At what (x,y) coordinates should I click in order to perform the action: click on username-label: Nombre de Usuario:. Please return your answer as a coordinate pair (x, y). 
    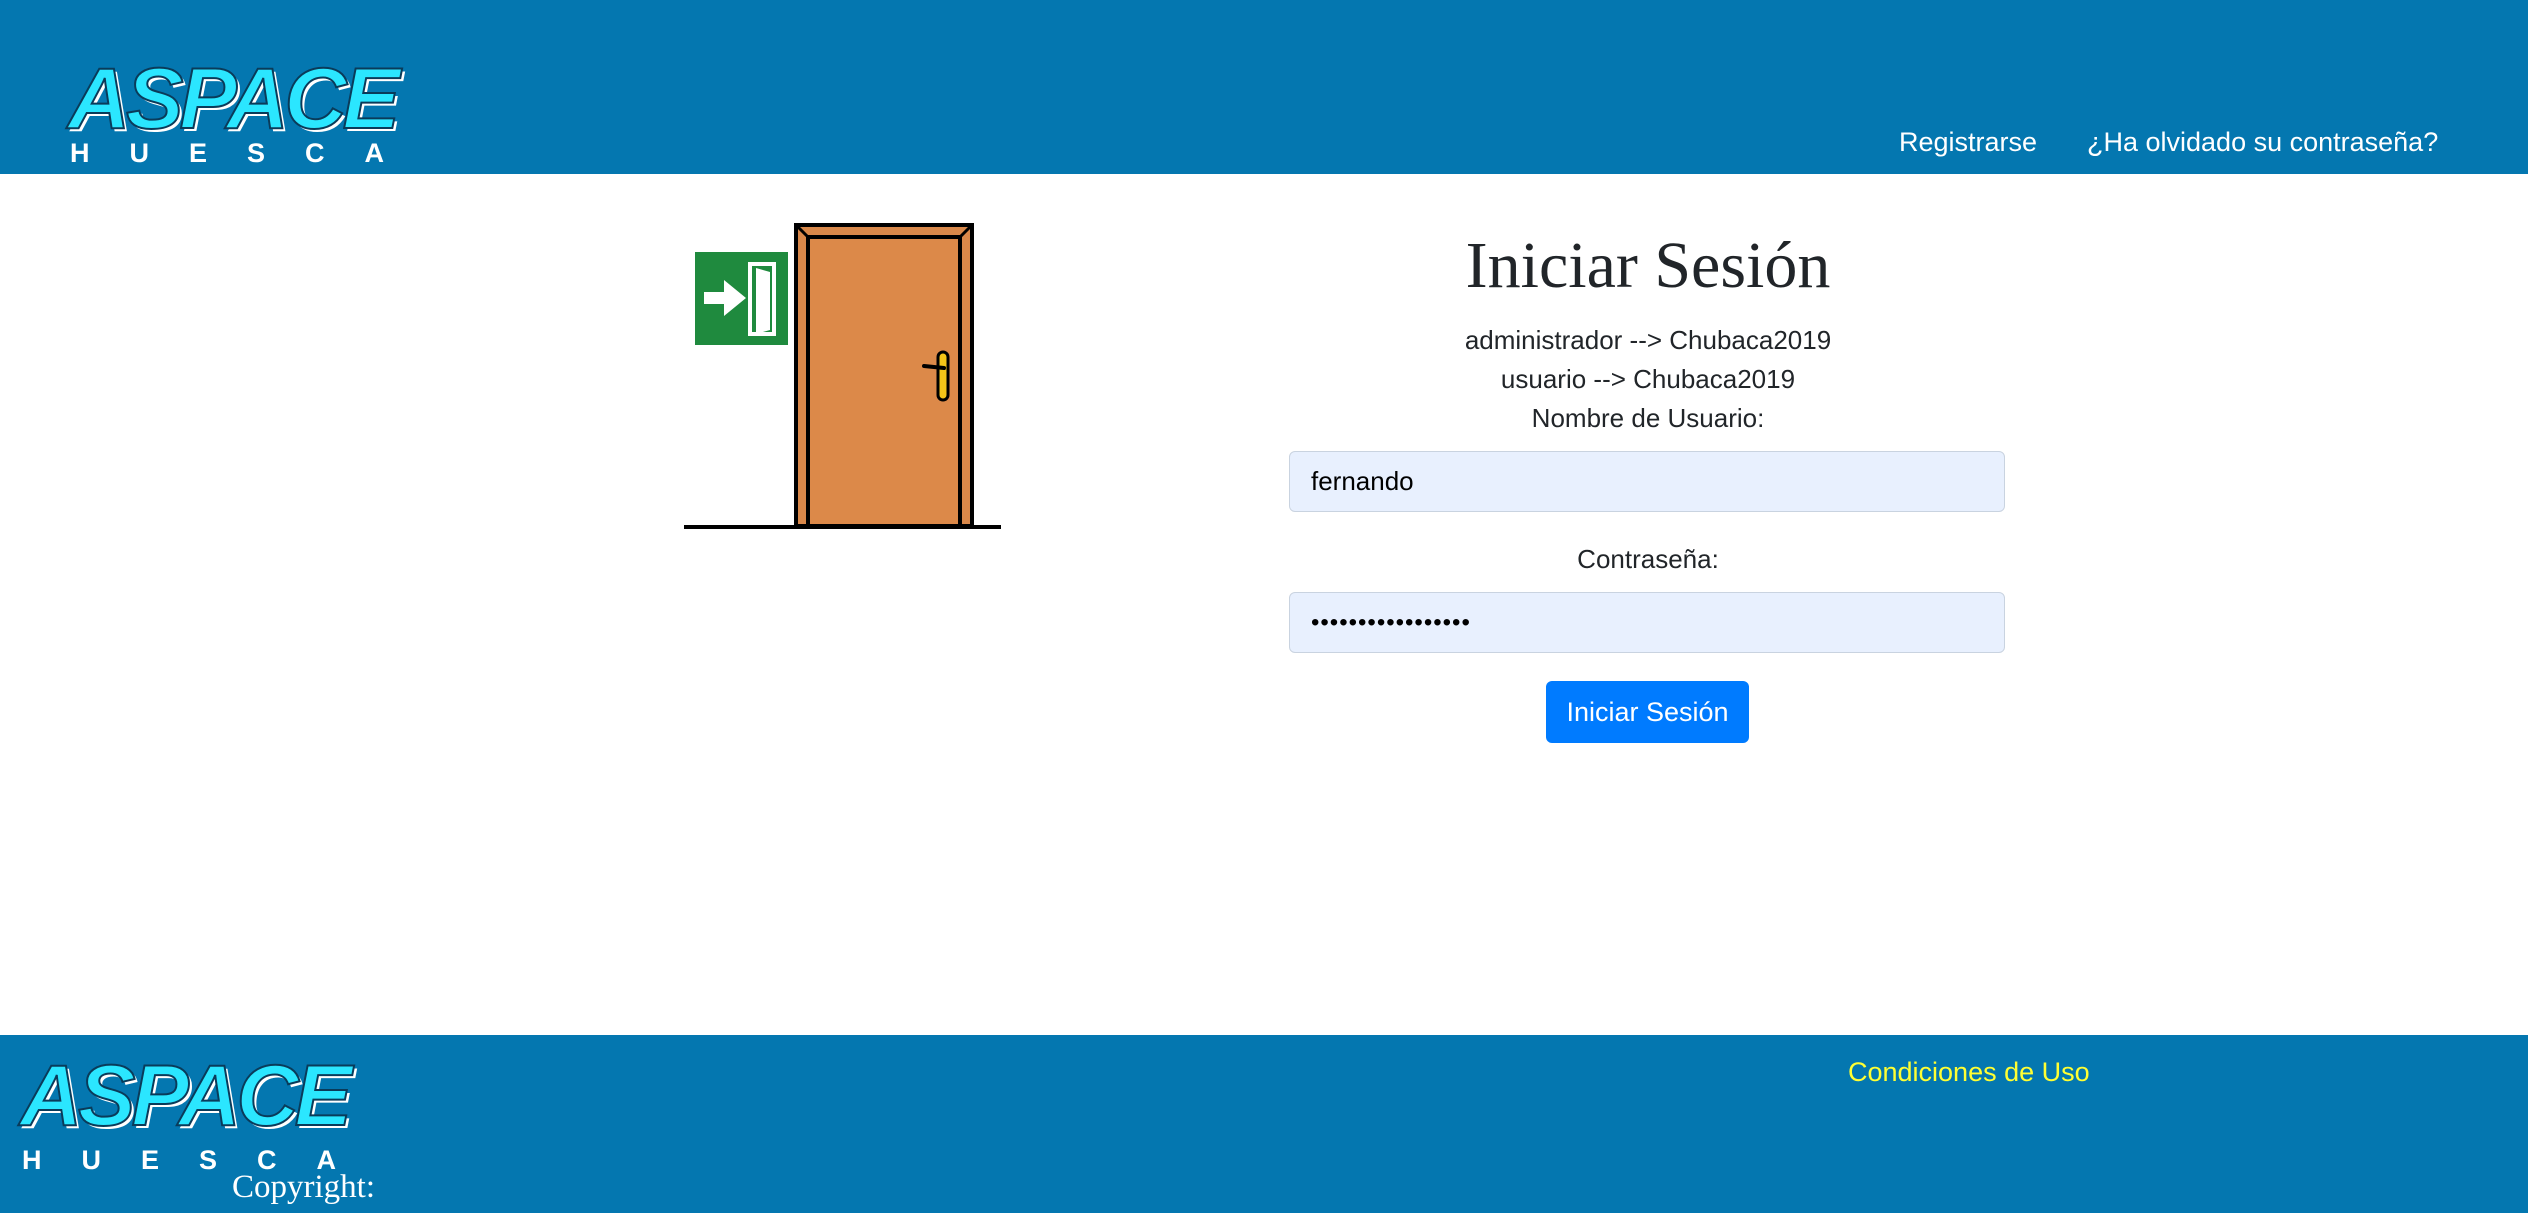
    Looking at the image, I should click on (1648, 418).